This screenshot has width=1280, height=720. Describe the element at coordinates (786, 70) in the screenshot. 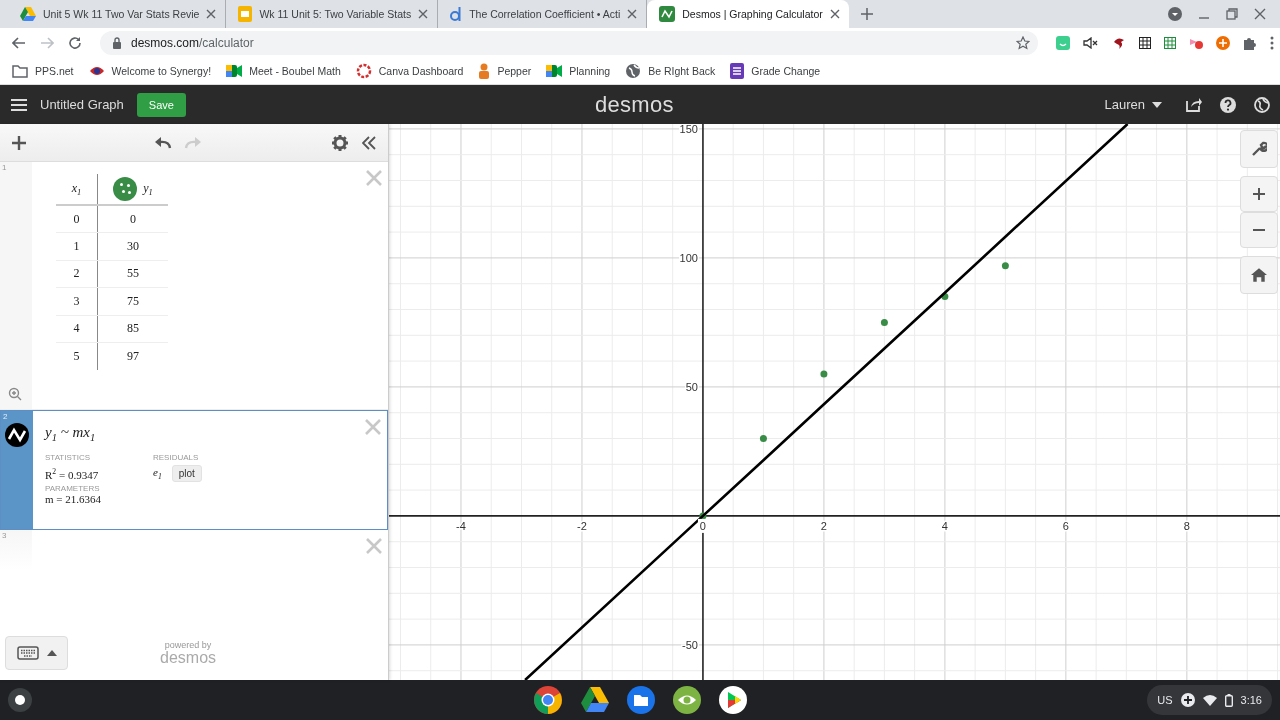

I see `bookmark-link: Grade Change` at that location.